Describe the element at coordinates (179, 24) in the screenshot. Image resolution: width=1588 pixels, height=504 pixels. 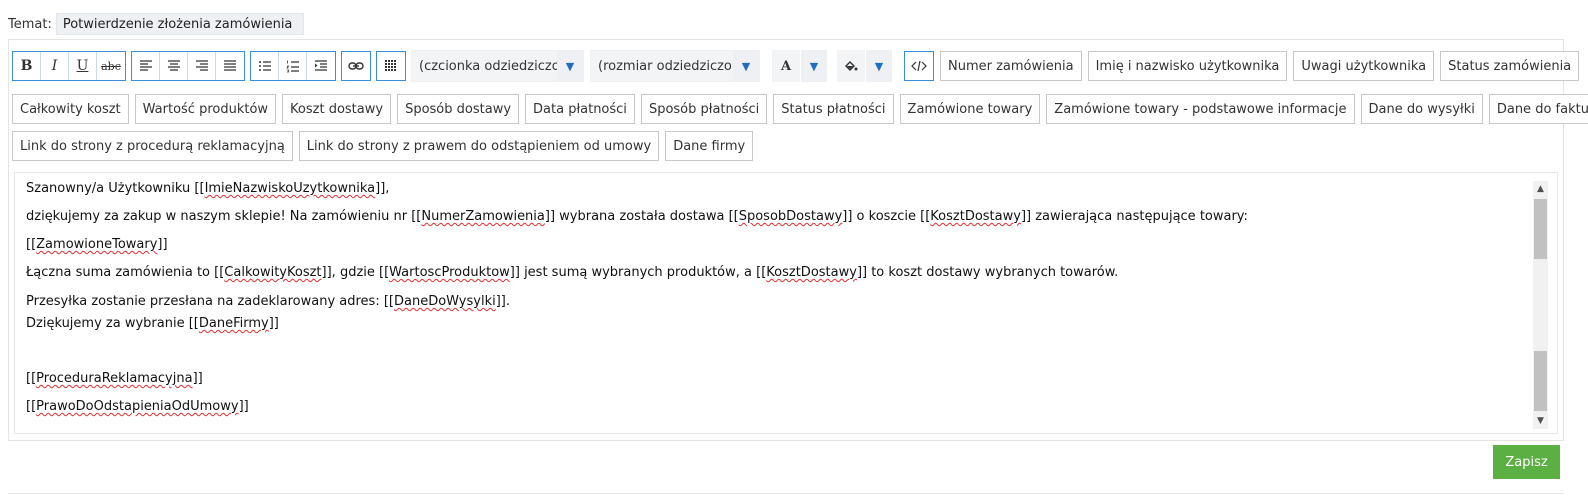
I see `subject-input` at that location.